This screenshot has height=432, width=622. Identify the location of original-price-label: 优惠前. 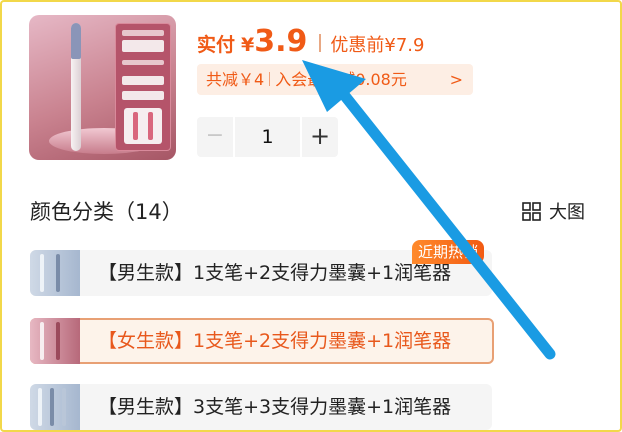
(357, 45).